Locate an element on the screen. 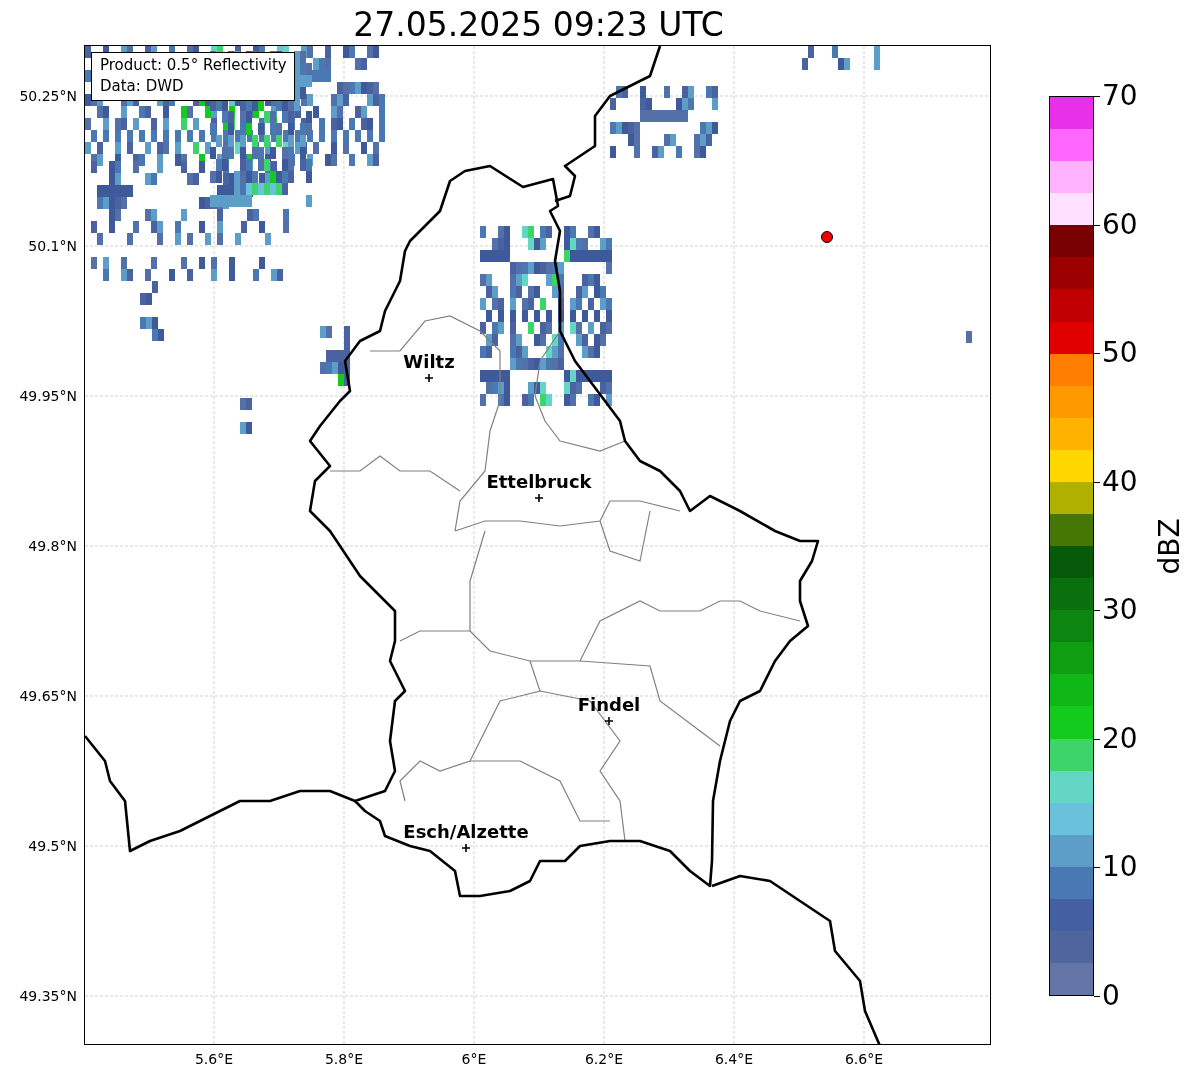 This screenshot has height=1081, width=1184. radar-site-marker is located at coordinates (827, 237).